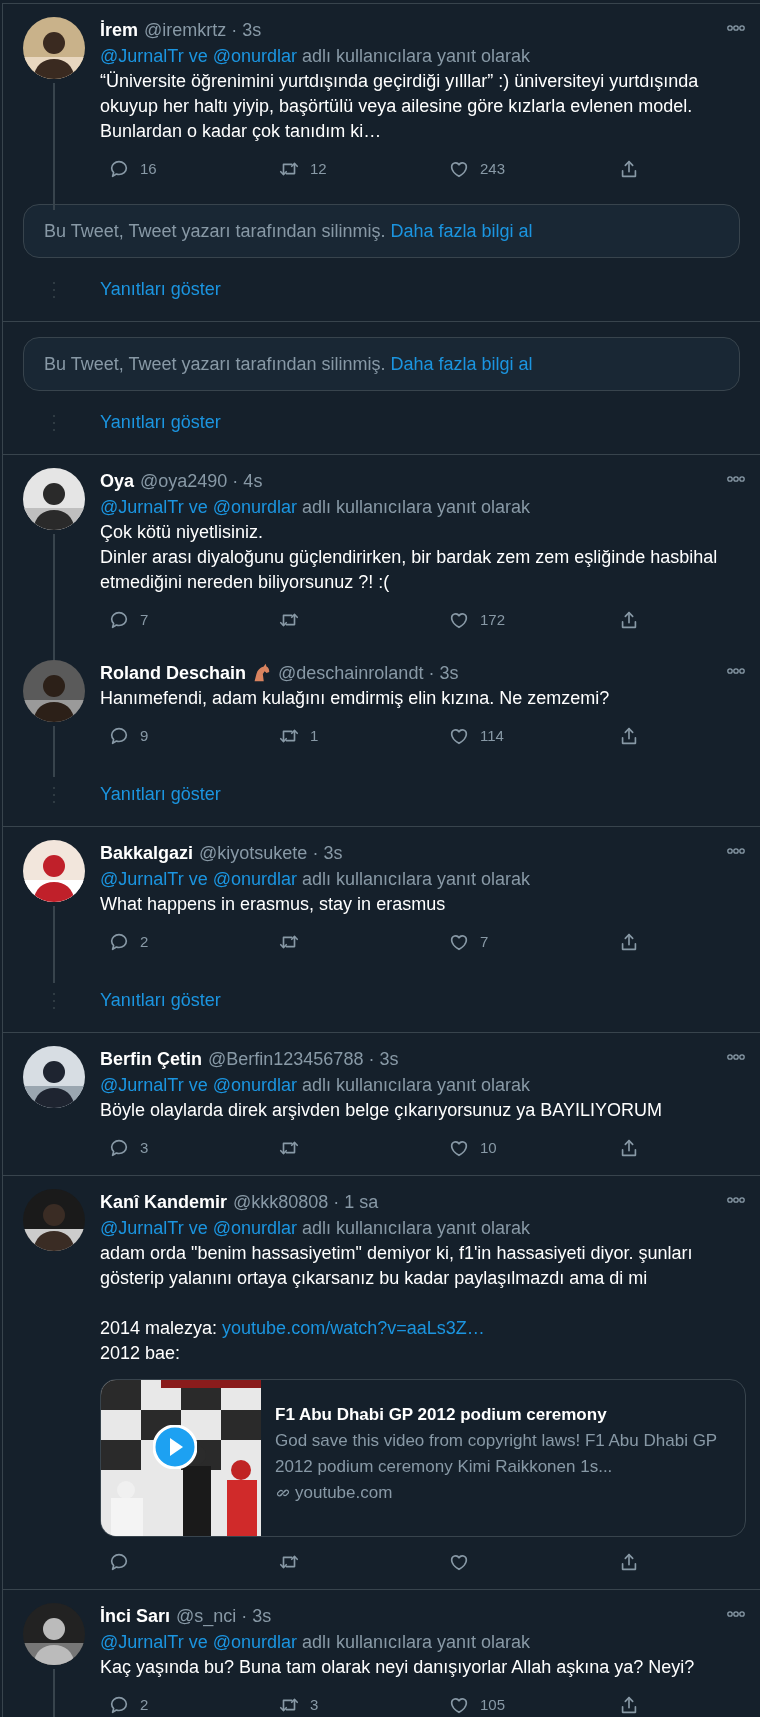 The height and width of the screenshot is (1717, 760). Describe the element at coordinates (314, 1704) in the screenshot. I see `retweet-count: 3` at that location.